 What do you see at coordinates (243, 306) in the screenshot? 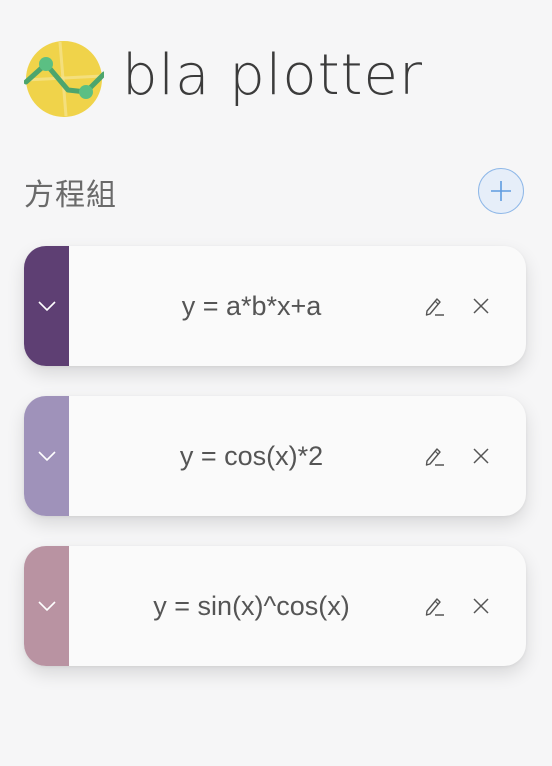
I see `equation-expression: y = a*b*x+a` at bounding box center [243, 306].